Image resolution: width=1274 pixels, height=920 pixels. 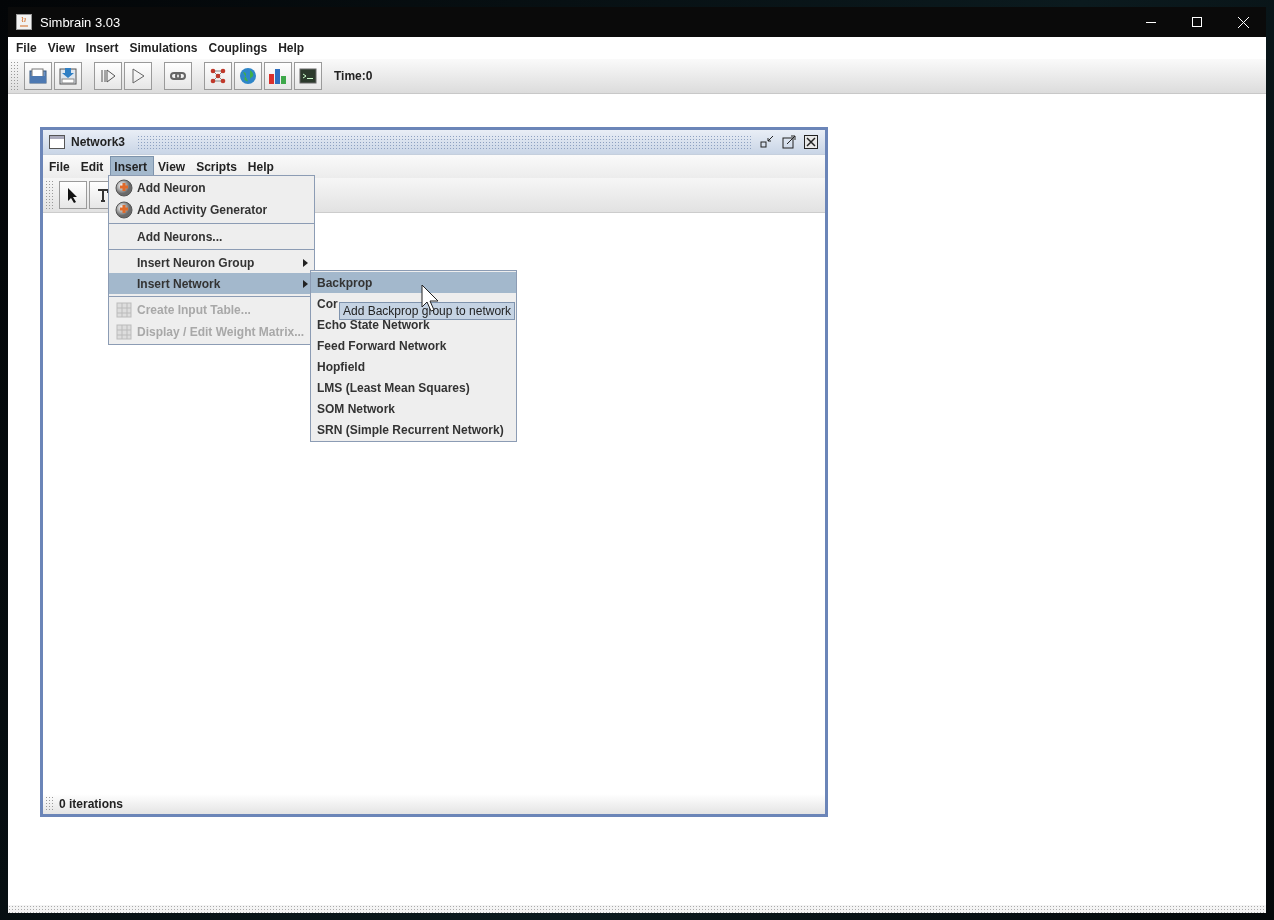 What do you see at coordinates (38, 76) in the screenshot?
I see `folder-icon` at bounding box center [38, 76].